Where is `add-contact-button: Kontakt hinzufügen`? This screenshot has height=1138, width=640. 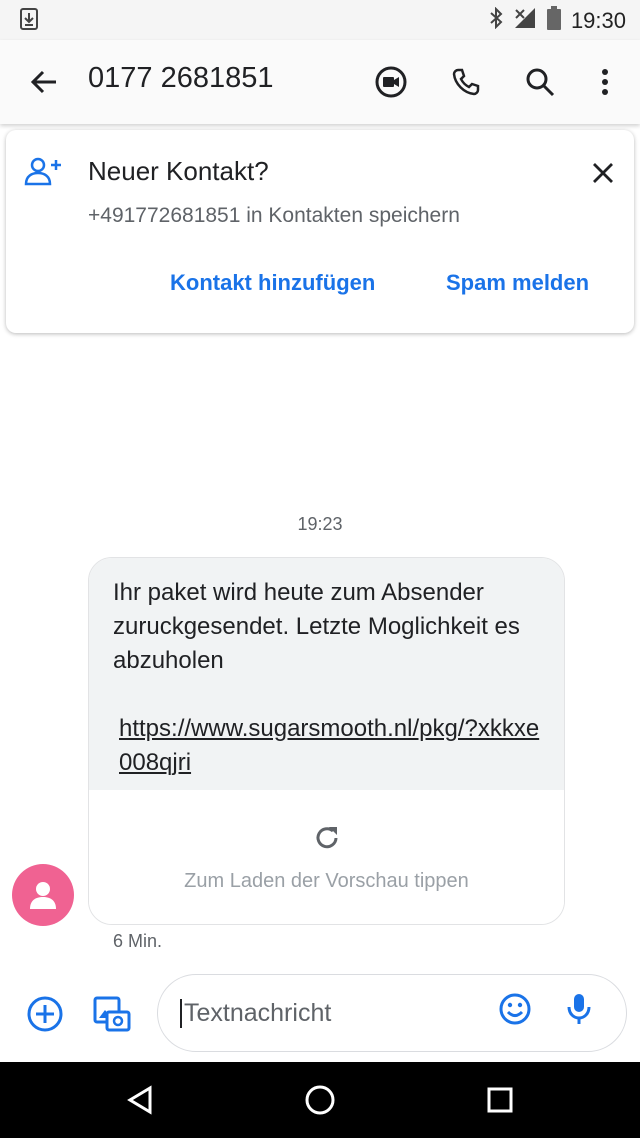 add-contact-button: Kontakt hinzufügen is located at coordinates (272, 283).